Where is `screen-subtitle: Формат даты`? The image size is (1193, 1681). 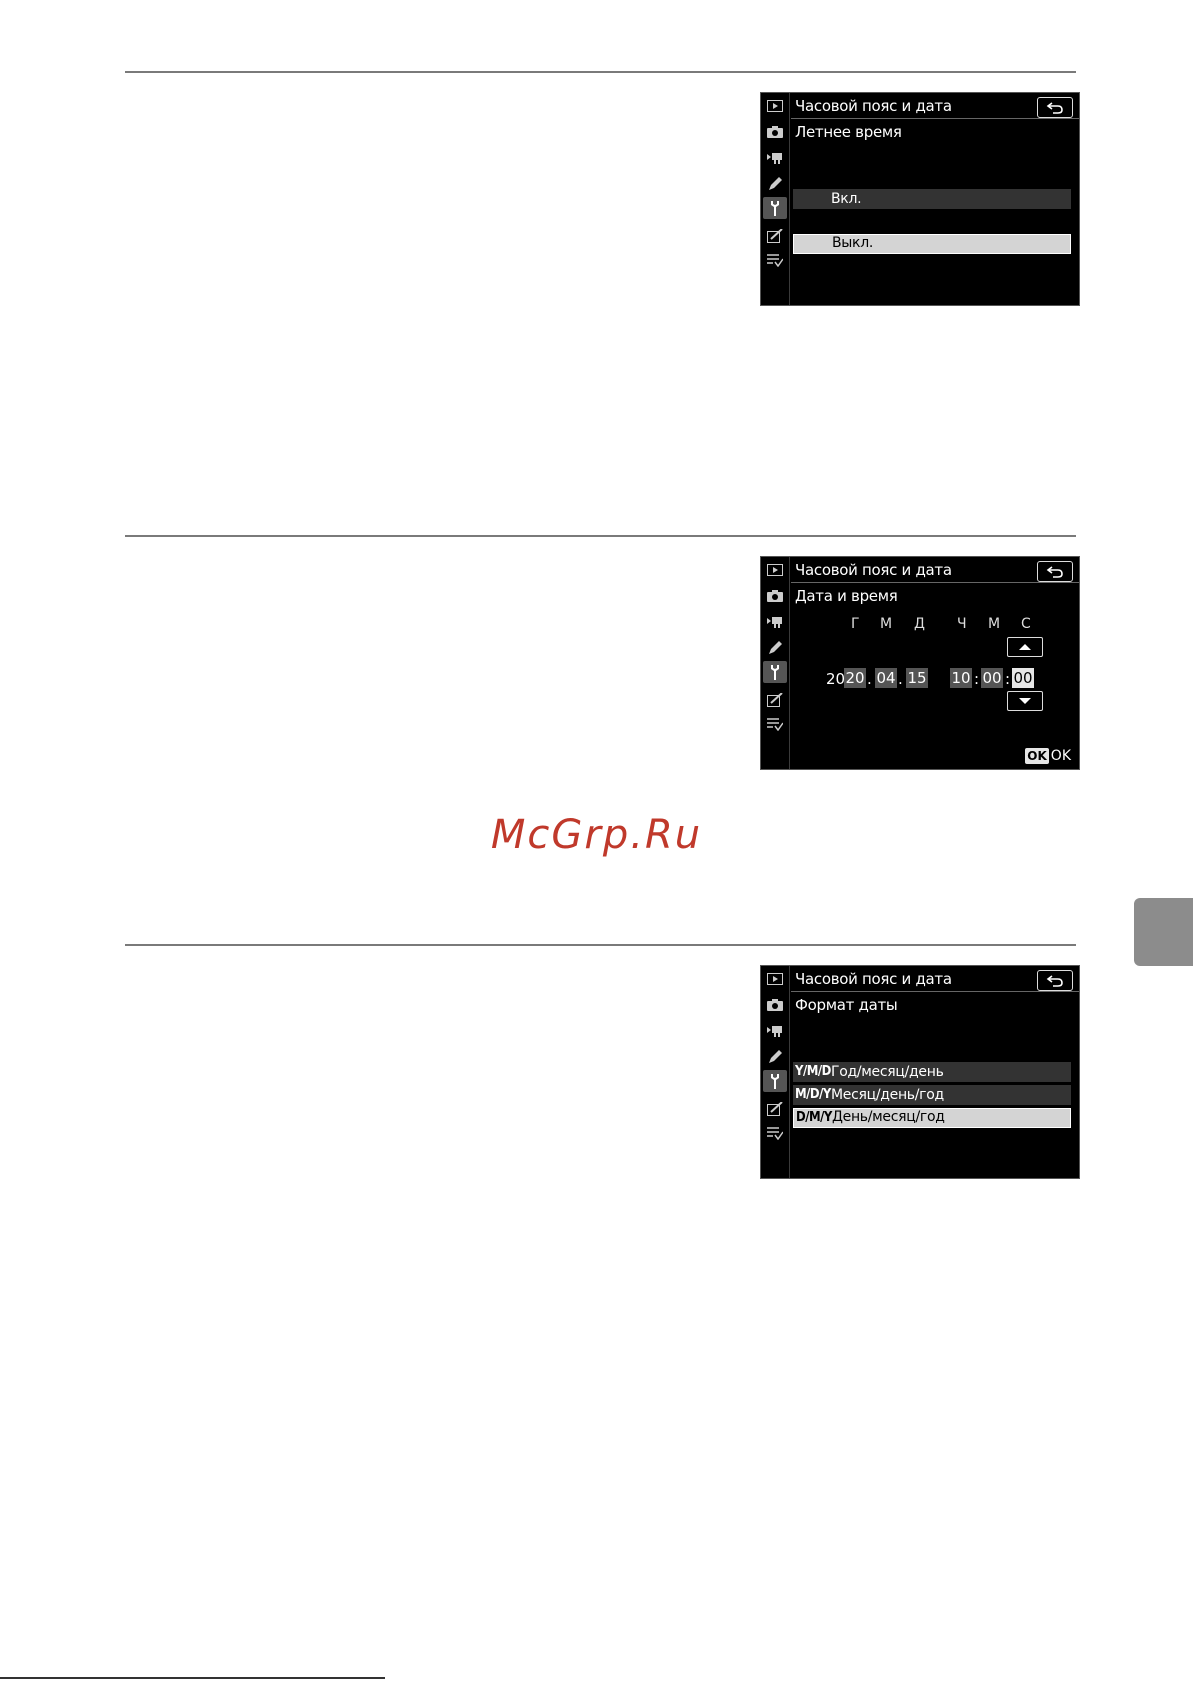 screen-subtitle: Формат даты is located at coordinates (846, 1005).